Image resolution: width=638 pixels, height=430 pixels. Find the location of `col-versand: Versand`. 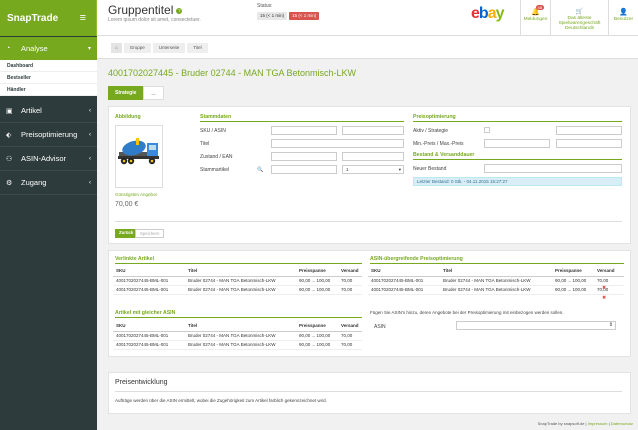

col-versand: Versand is located at coordinates (350, 326).